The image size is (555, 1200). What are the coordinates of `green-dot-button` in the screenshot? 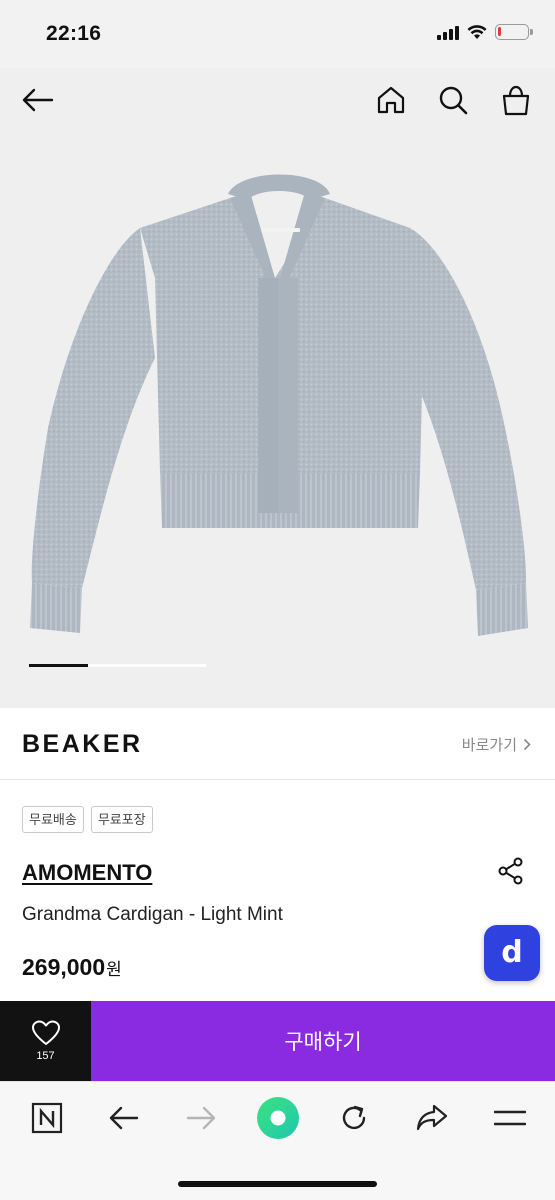 It's located at (278, 1118).